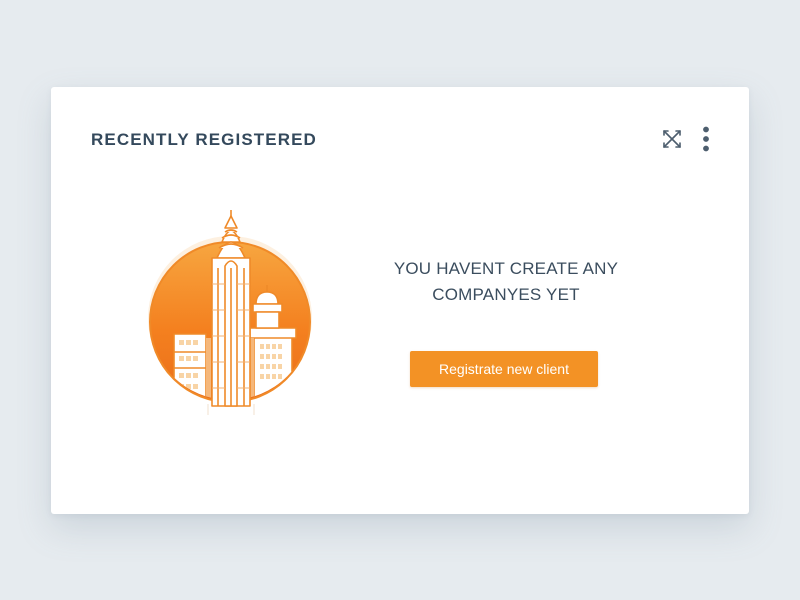 This screenshot has width=800, height=600. I want to click on empty-state-message: YOU HAVENT CREATE ANY COMPANYES YET, so click(506, 282).